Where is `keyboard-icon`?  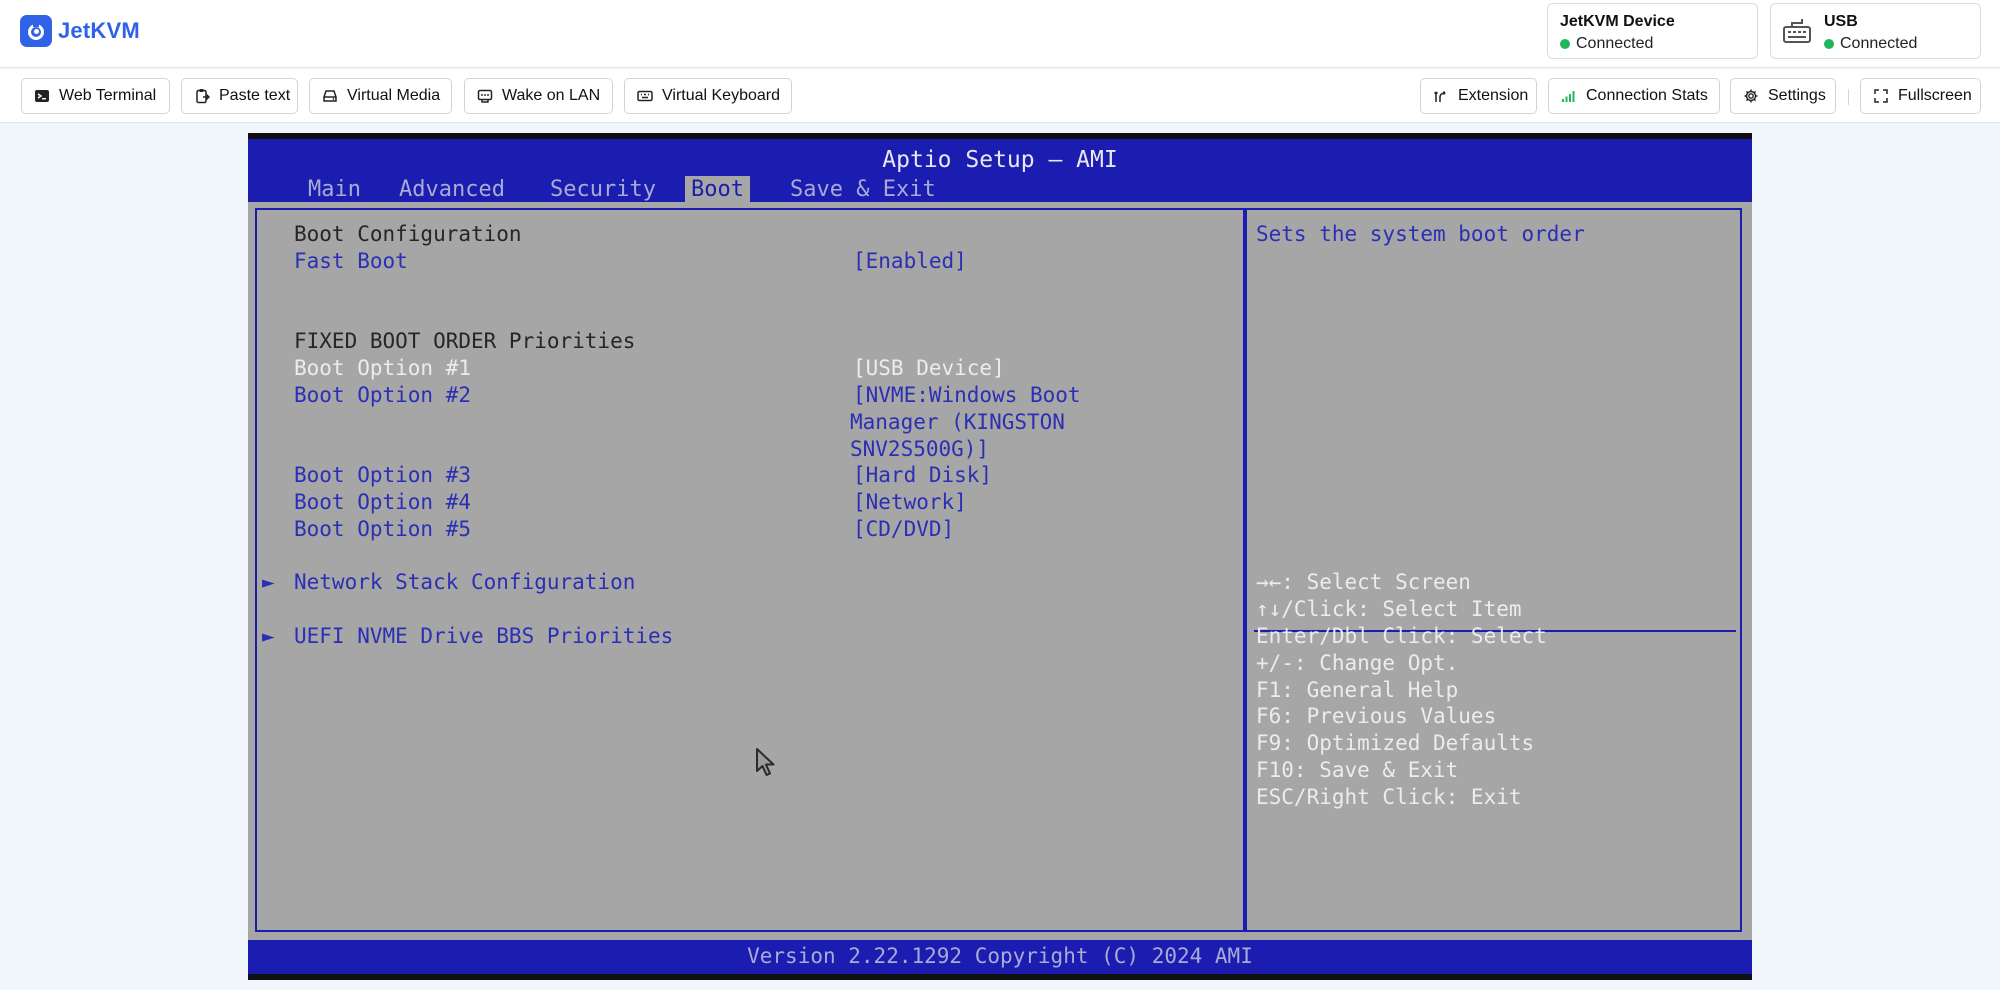 keyboard-icon is located at coordinates (645, 96).